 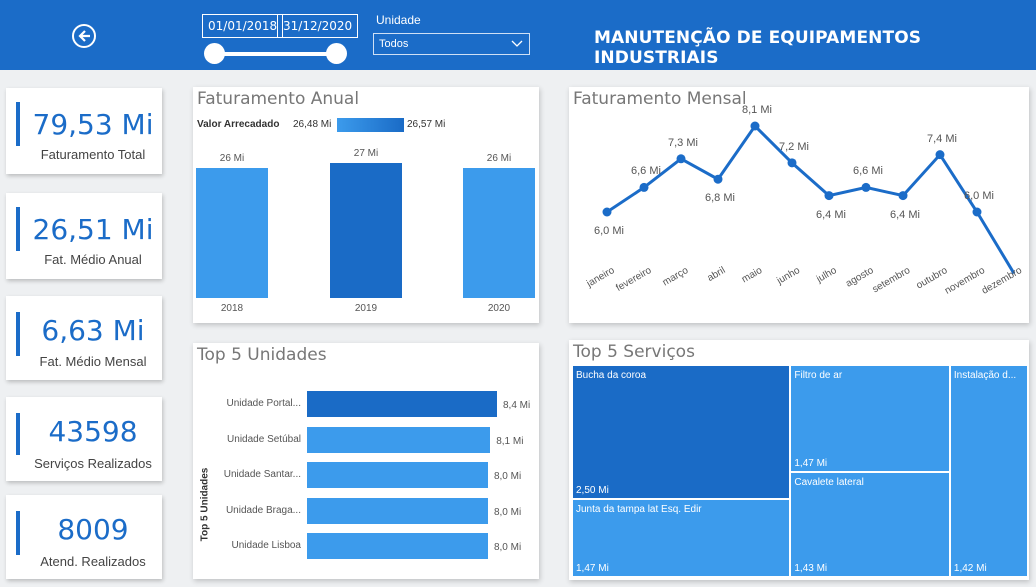 I want to click on treemap-tile-name: Cavalete lateral, so click(x=829, y=483).